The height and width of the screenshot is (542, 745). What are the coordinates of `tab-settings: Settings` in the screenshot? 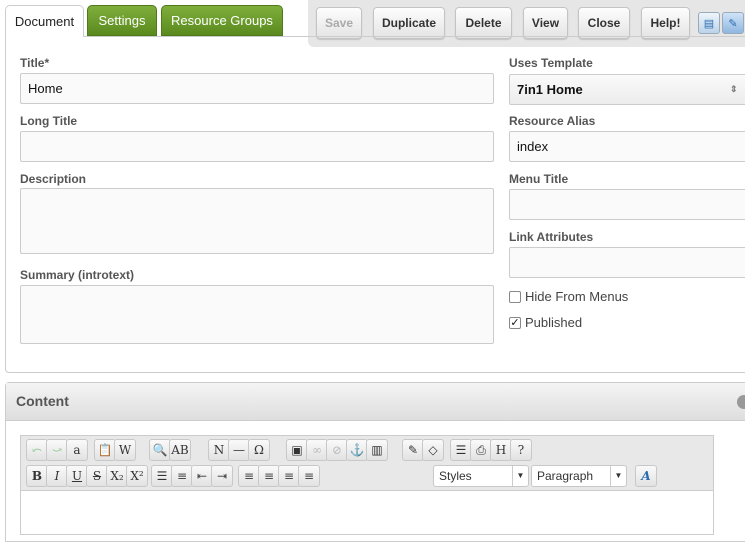 It's located at (122, 20).